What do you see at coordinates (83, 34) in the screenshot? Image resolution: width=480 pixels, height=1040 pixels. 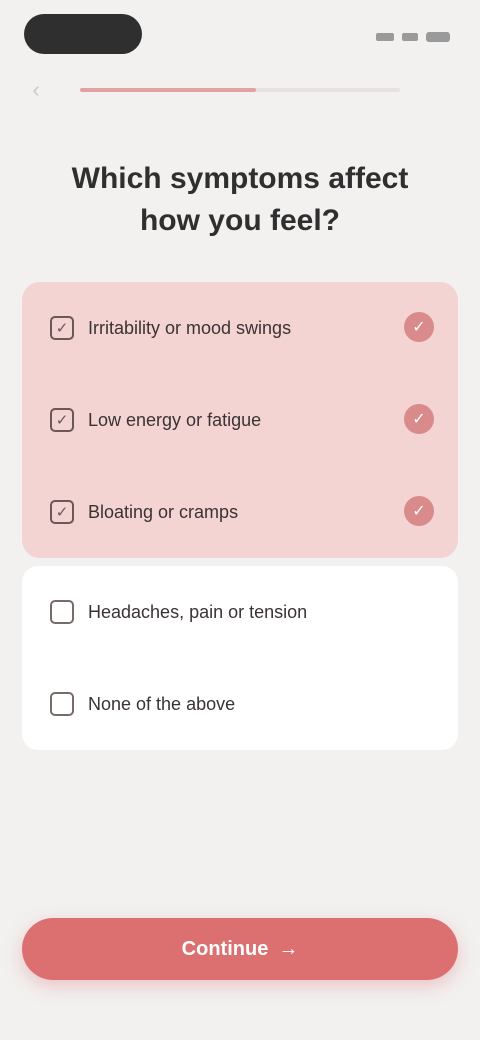 I see `dynamic-island` at bounding box center [83, 34].